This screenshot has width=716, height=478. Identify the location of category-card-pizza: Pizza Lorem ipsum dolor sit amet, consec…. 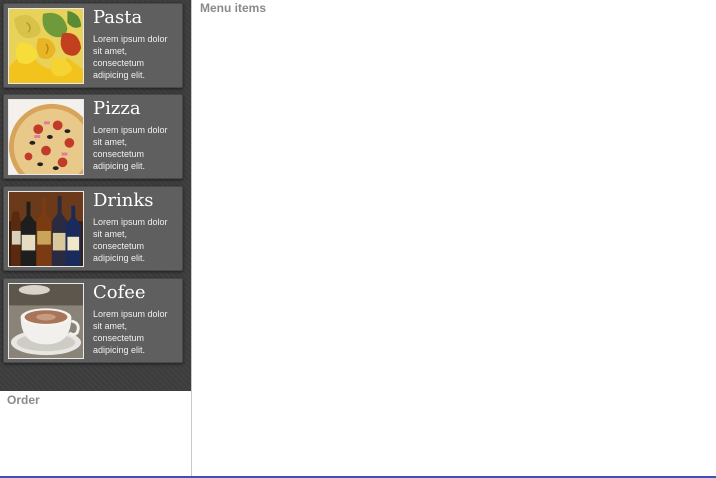
(93, 136).